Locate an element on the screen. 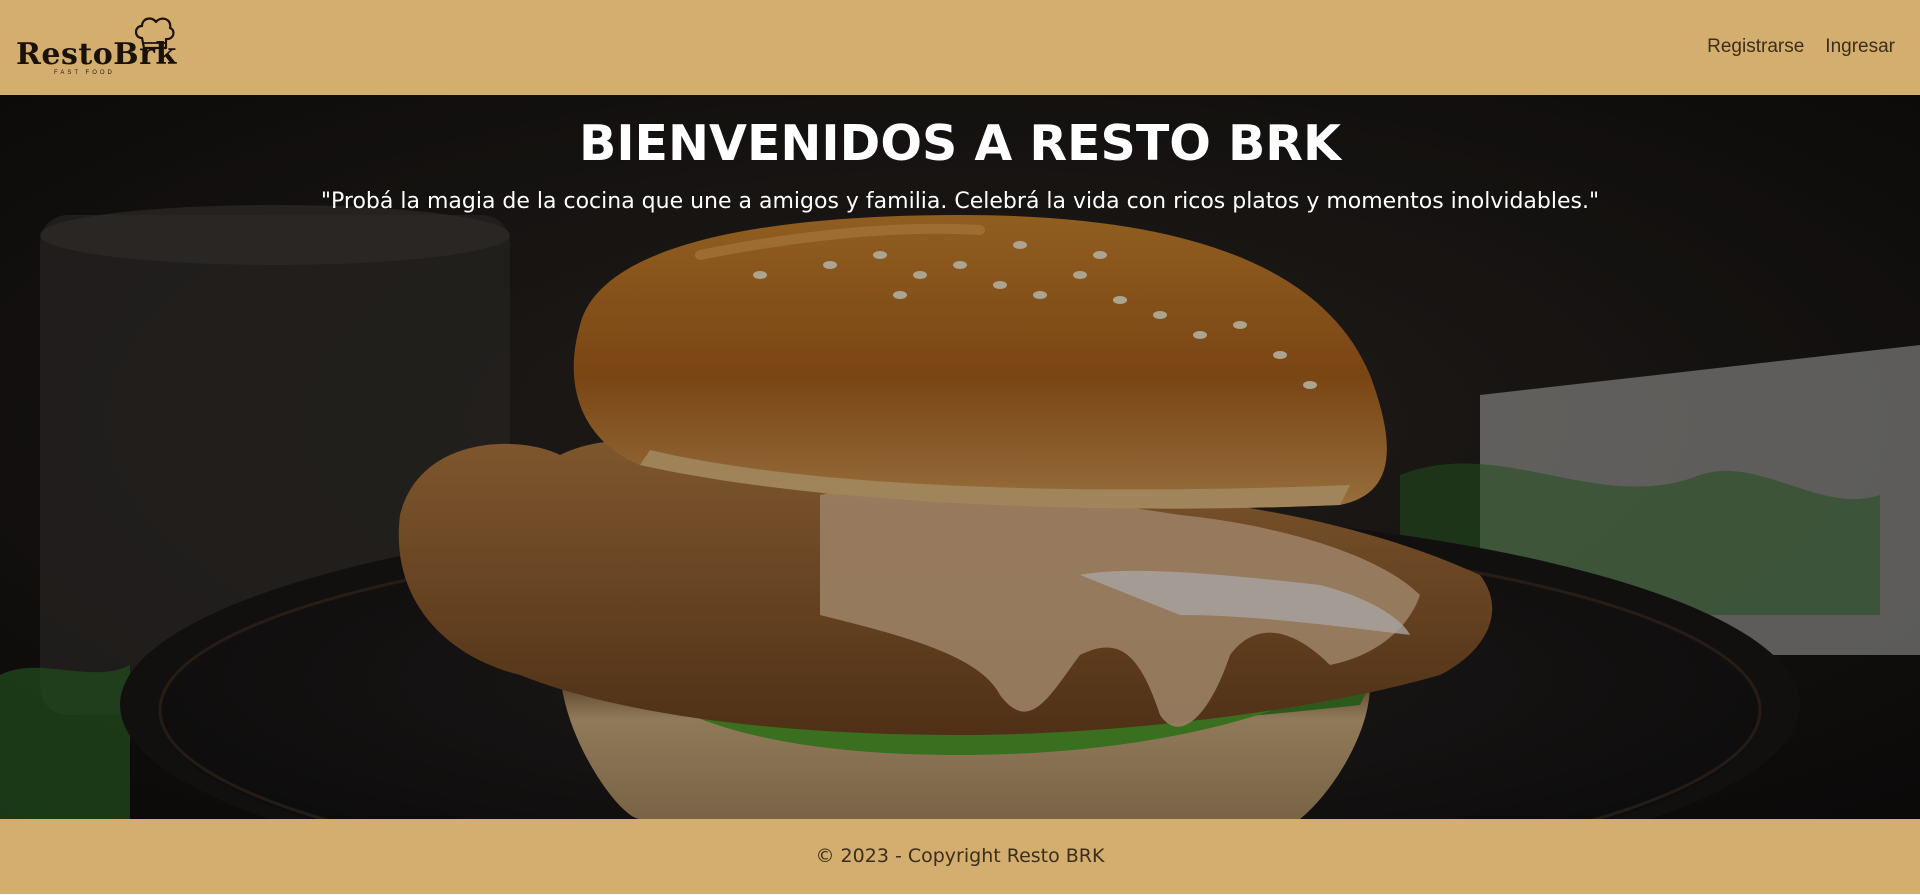 The width and height of the screenshot is (1920, 895). footer: © 2023 - Copyright Resto BRK is located at coordinates (960, 857).